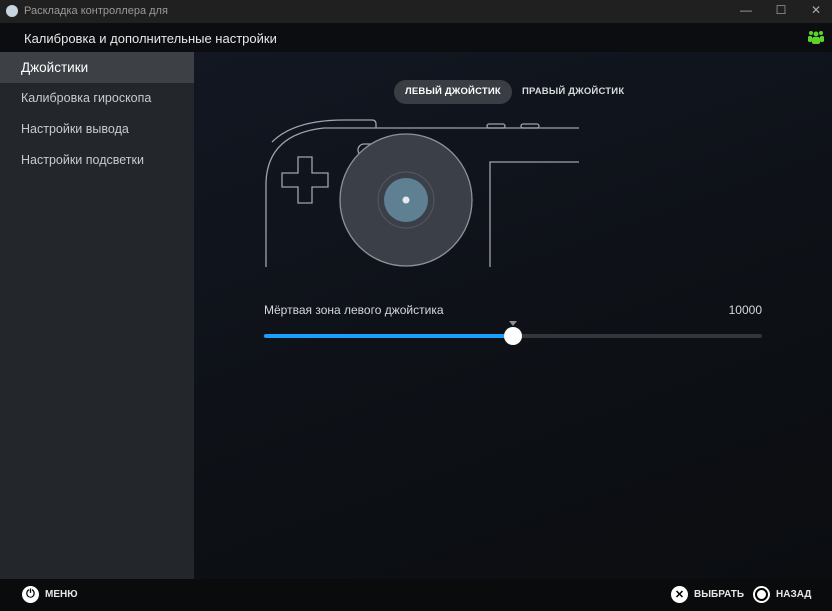 The image size is (832, 611). What do you see at coordinates (816, 10) in the screenshot?
I see `close-button: ✕` at bounding box center [816, 10].